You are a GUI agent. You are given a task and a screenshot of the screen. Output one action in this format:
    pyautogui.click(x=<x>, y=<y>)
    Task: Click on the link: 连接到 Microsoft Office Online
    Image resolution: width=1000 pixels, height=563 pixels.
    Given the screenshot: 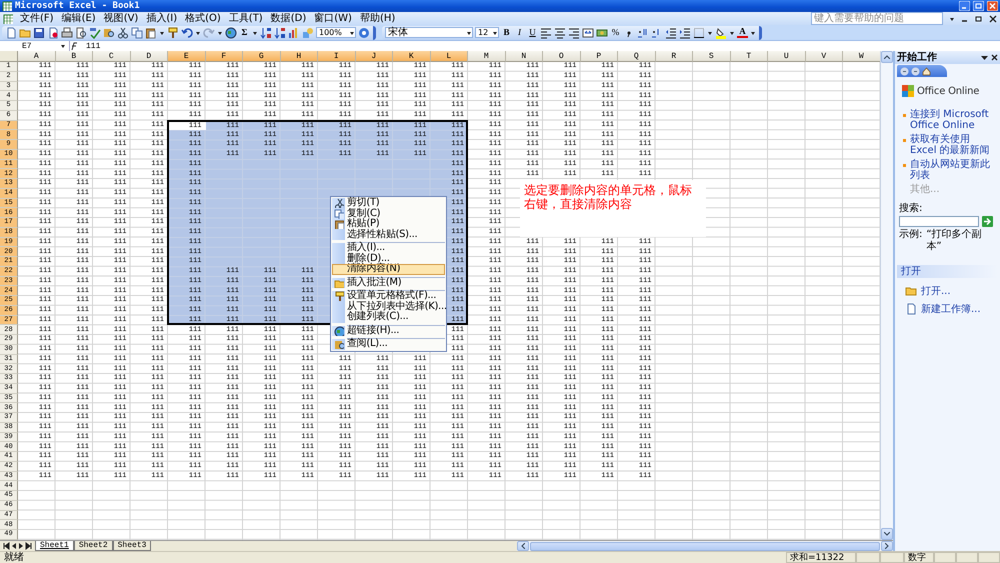 What is the action you would take?
    pyautogui.click(x=952, y=120)
    